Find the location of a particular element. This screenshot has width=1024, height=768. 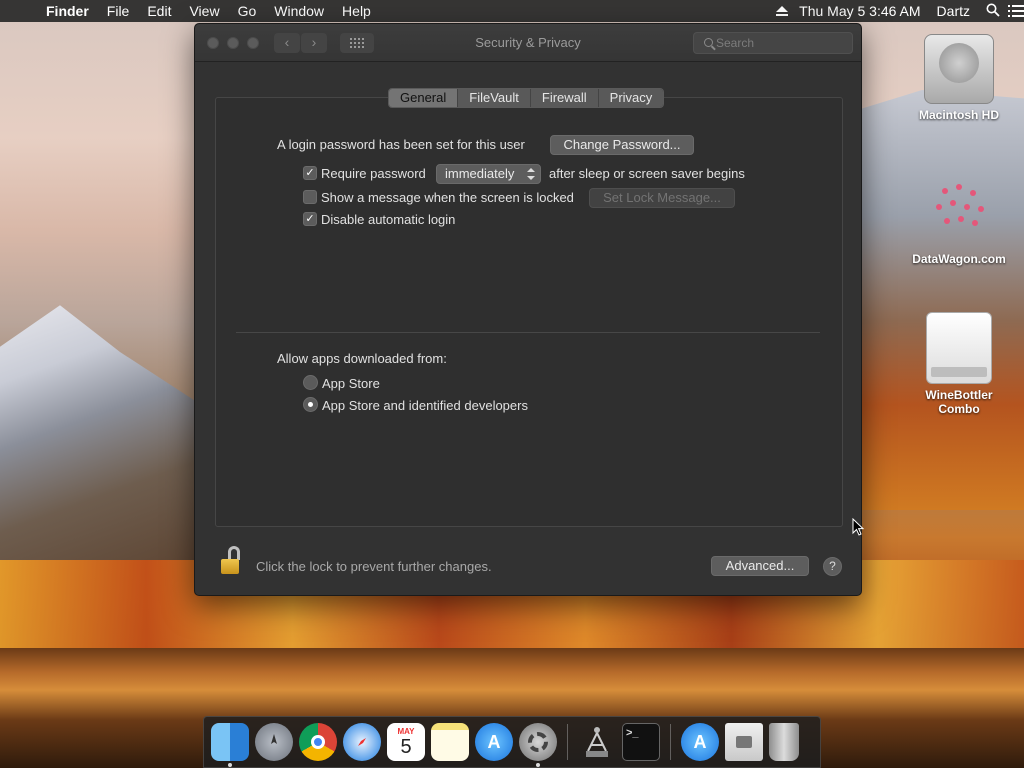

hard-drive-icon is located at coordinates (959, 69).